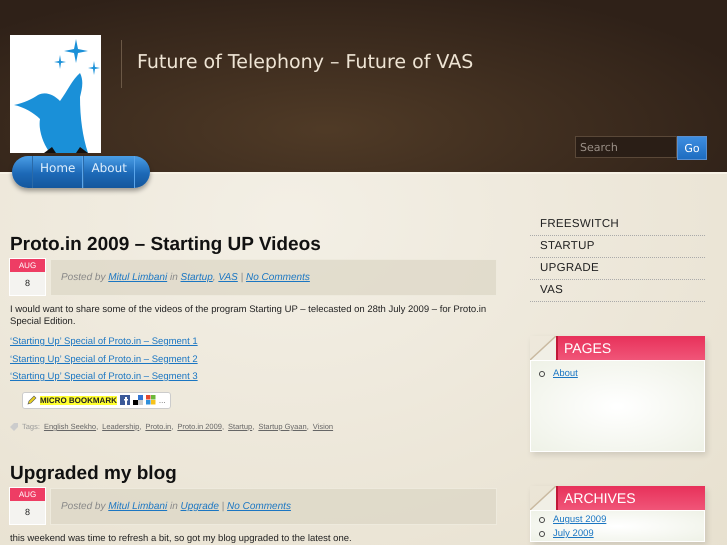 The height and width of the screenshot is (545, 727). I want to click on flag-icon, so click(151, 400).